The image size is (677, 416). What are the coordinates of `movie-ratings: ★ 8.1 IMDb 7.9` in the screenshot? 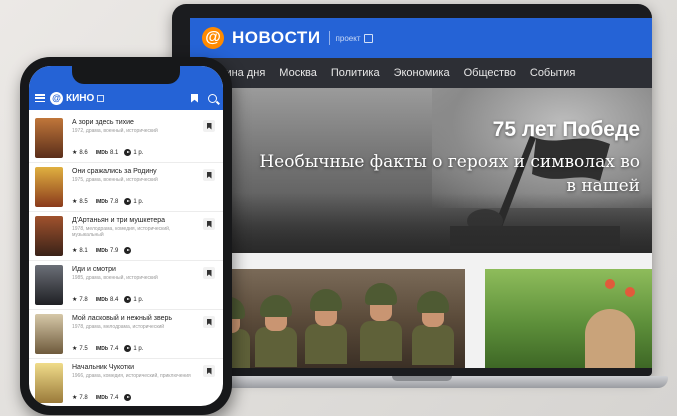 It's located at (102, 250).